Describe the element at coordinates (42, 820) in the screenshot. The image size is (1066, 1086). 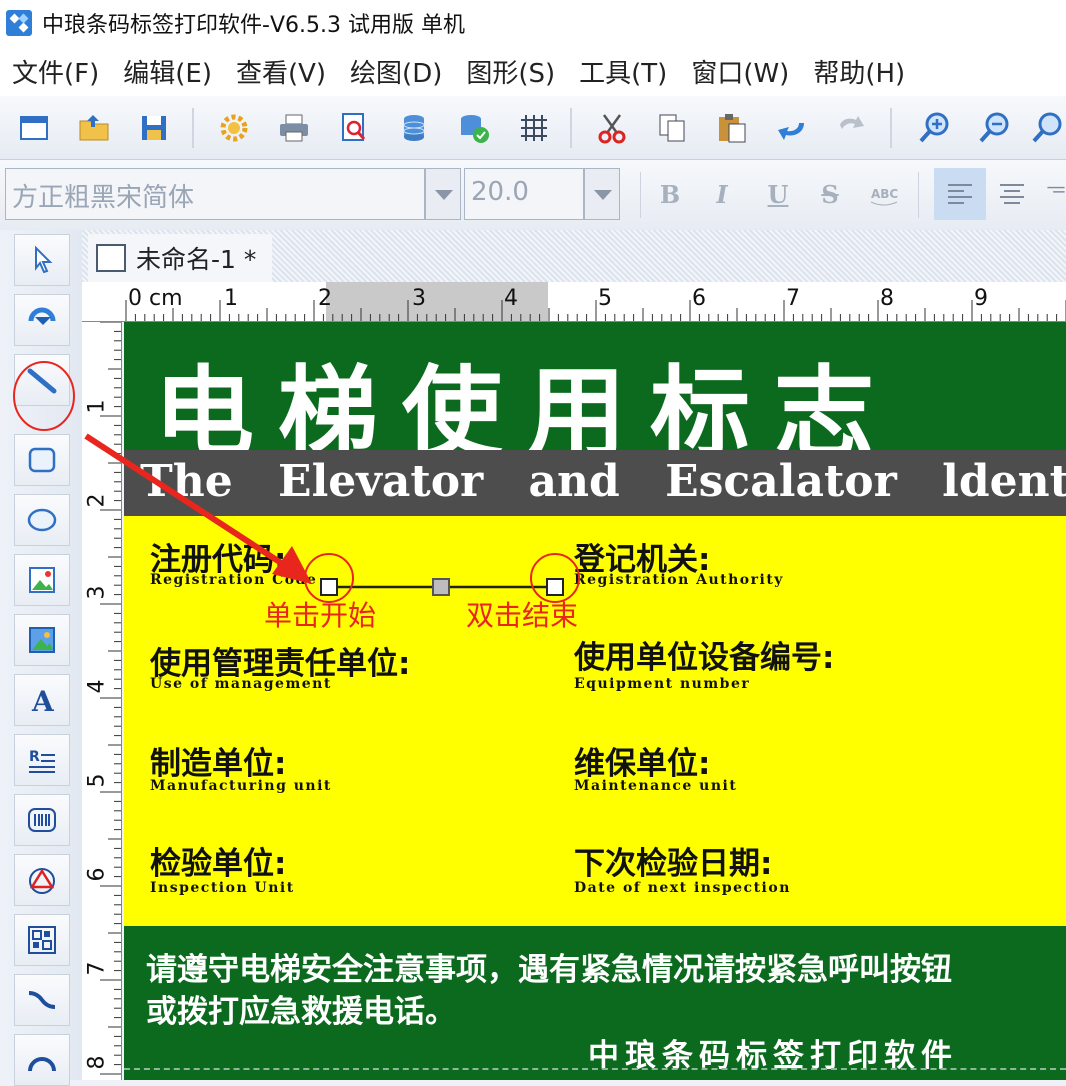
I see `barcode-tool-button` at that location.